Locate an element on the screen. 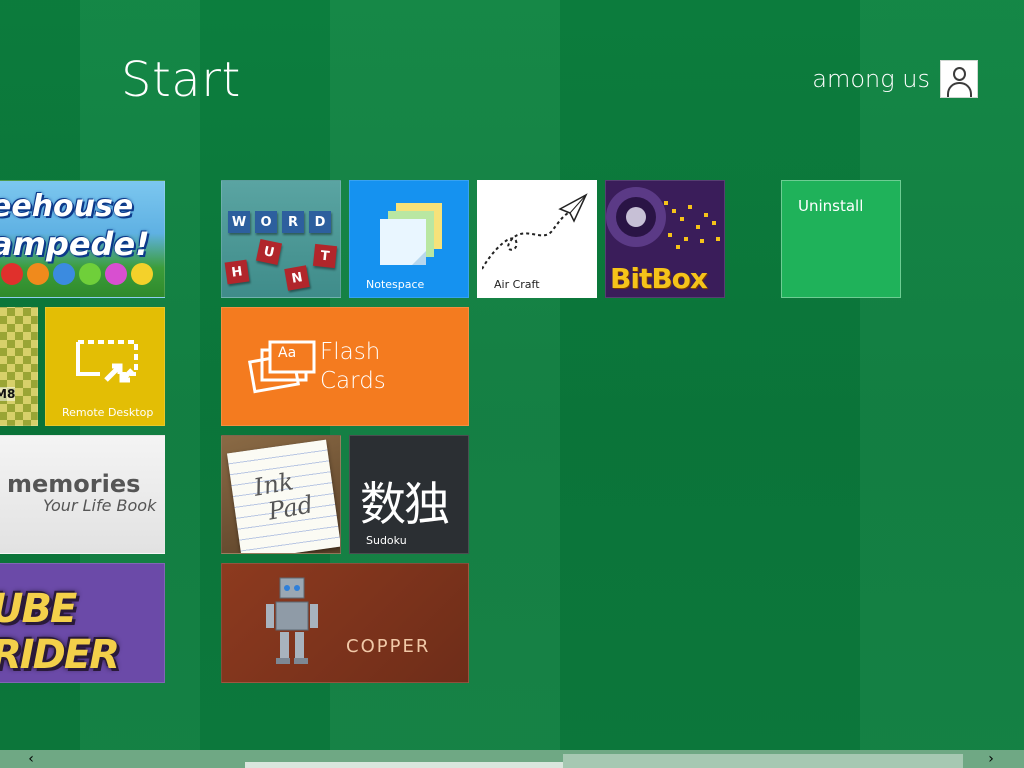 The height and width of the screenshot is (768, 1024). word-hunt-letter: D is located at coordinates (320, 222).